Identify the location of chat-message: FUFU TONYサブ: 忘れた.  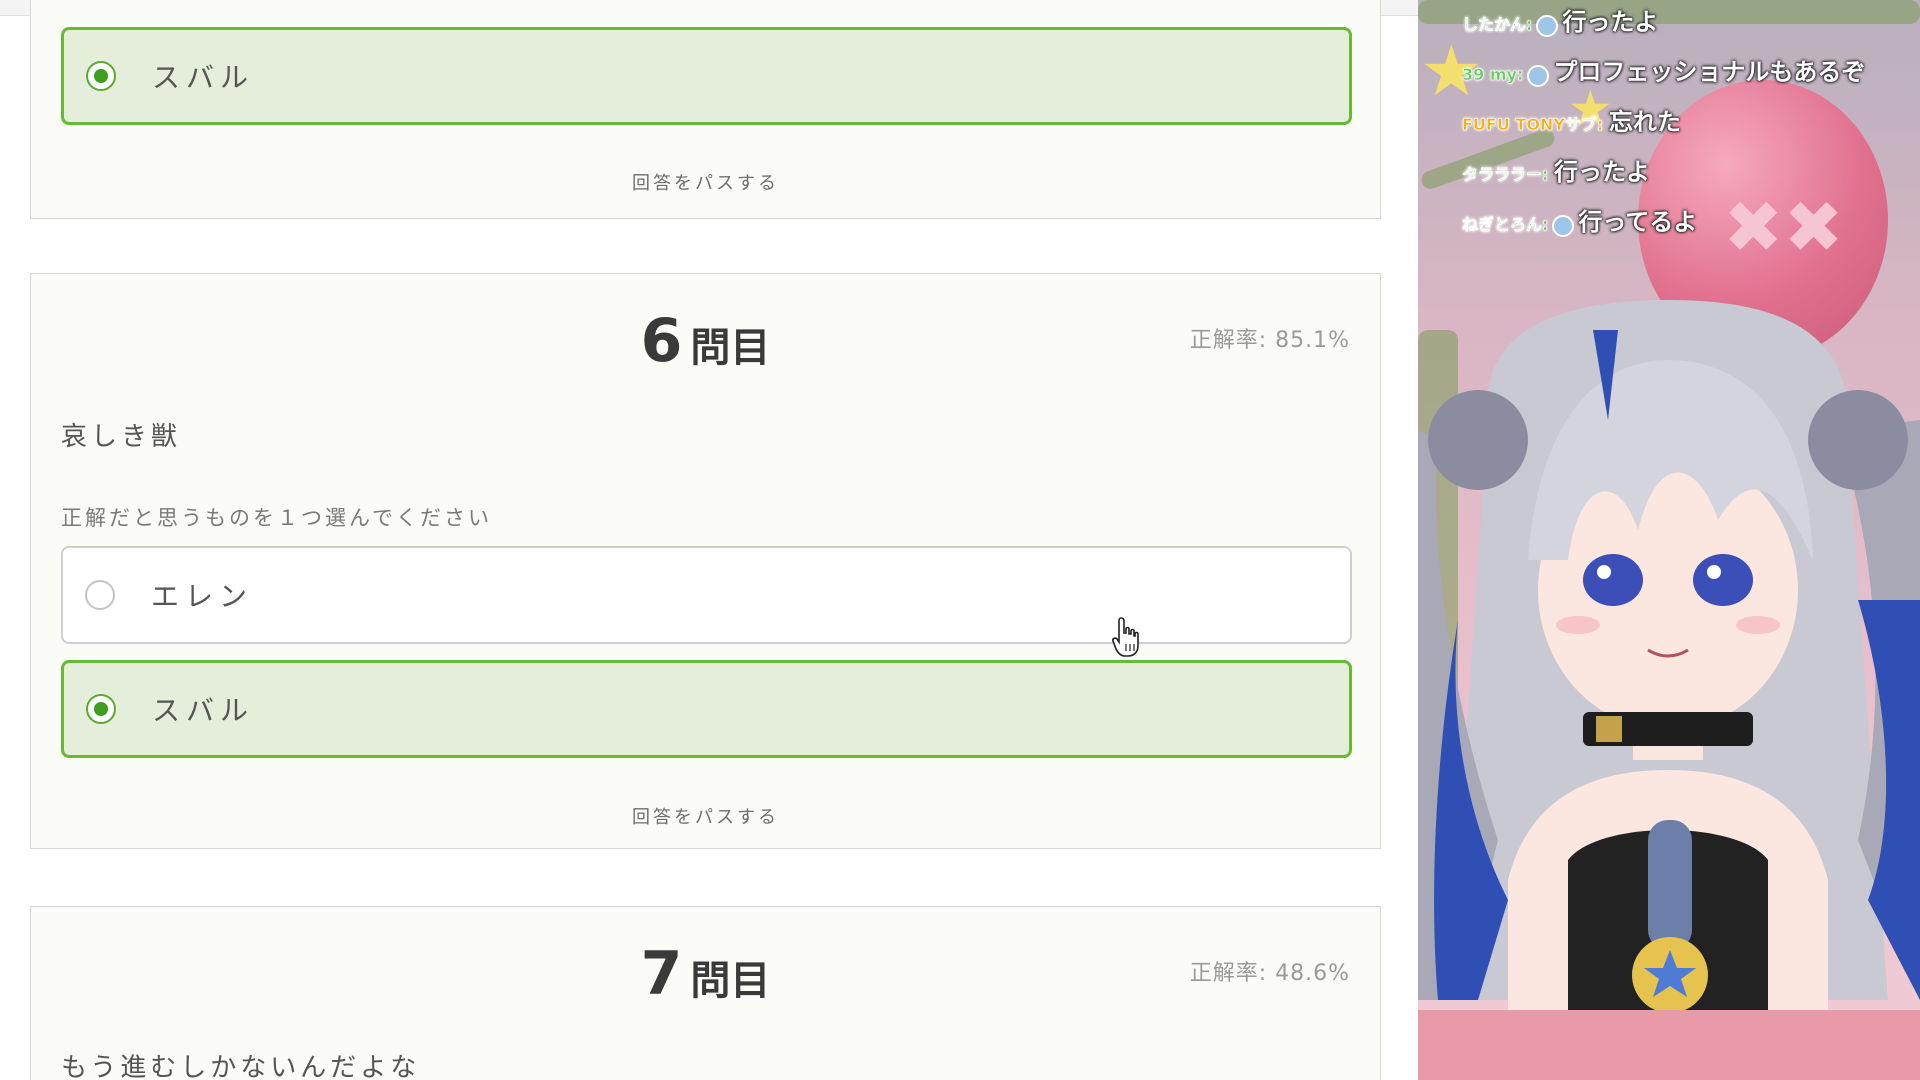
(1571, 119).